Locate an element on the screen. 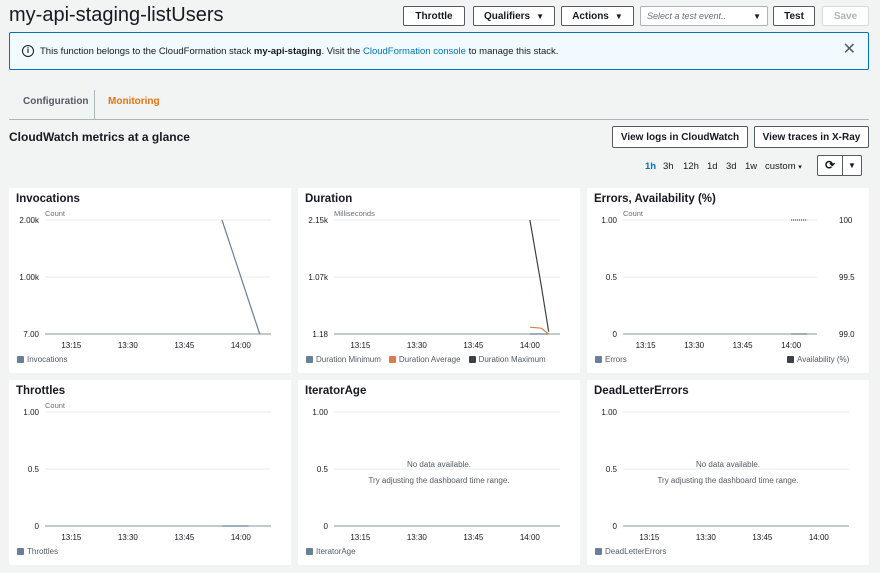 This screenshot has height=573, width=880. view-logs-button: View logs in CloudWatch is located at coordinates (680, 137).